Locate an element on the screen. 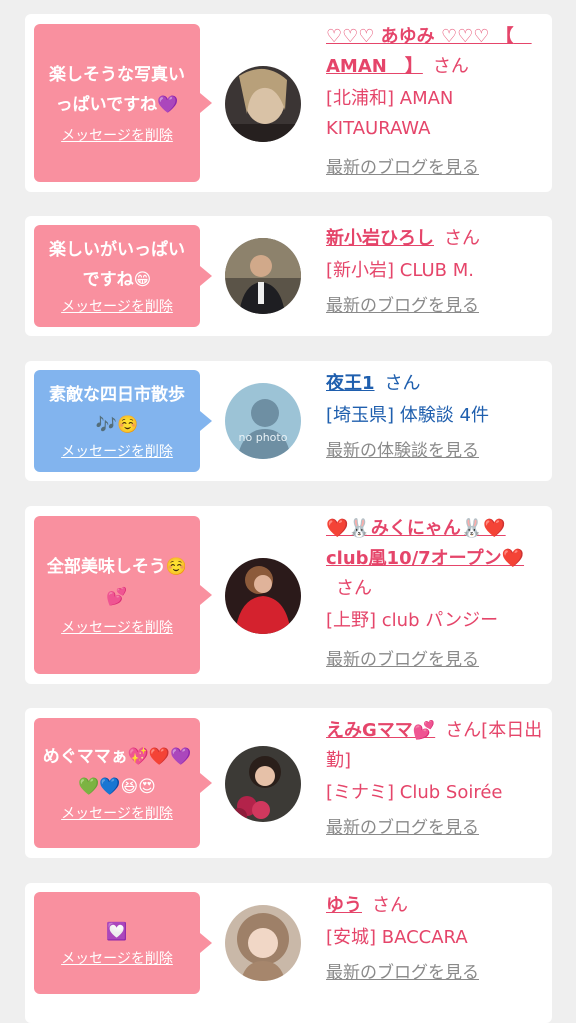  message-text: 全部美味しそう☺️💕 is located at coordinates (117, 582).